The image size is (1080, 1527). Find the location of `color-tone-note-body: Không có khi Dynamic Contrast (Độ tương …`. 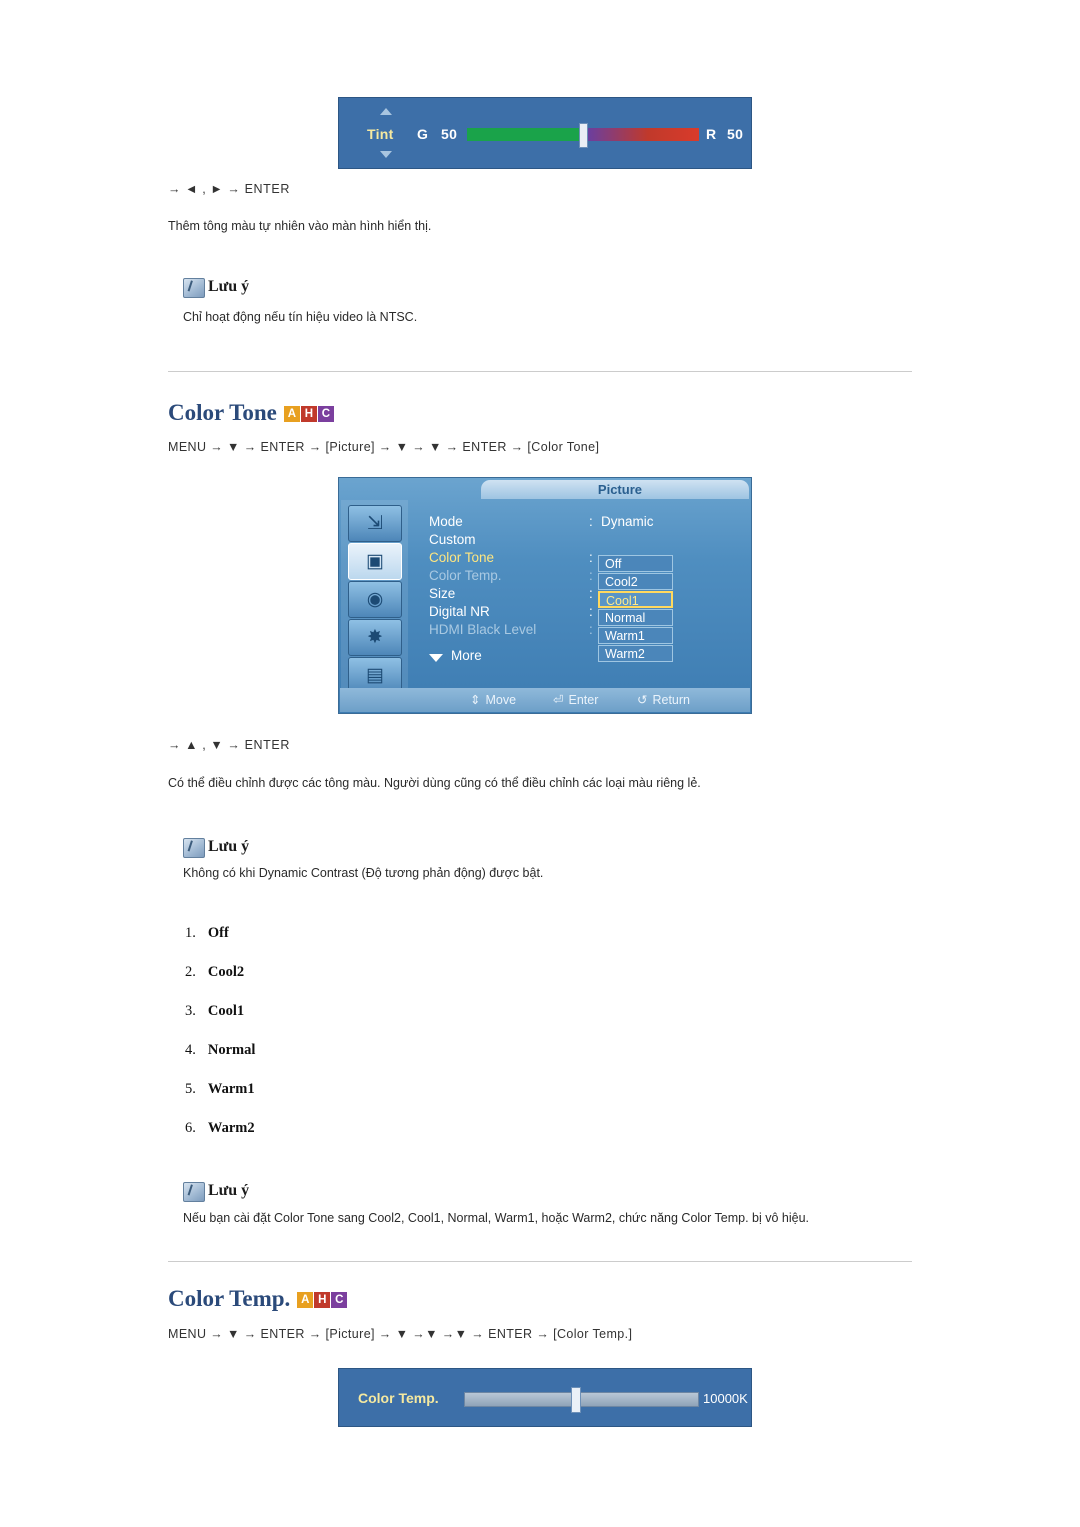

color-tone-note-body: Không có khi Dynamic Contrast (Độ tương … is located at coordinates (363, 873).